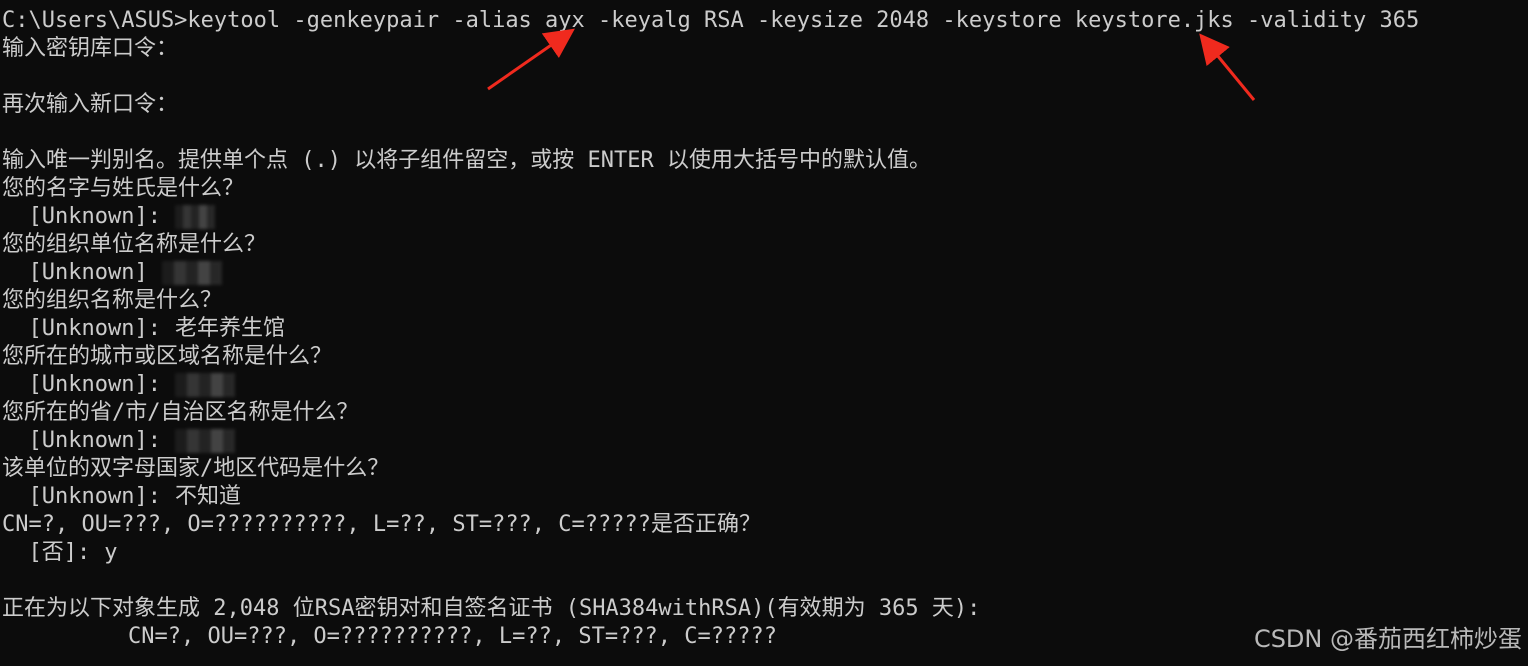  I want to click on reenter-password-prompt: 再次输入新口令：, so click(90, 104).